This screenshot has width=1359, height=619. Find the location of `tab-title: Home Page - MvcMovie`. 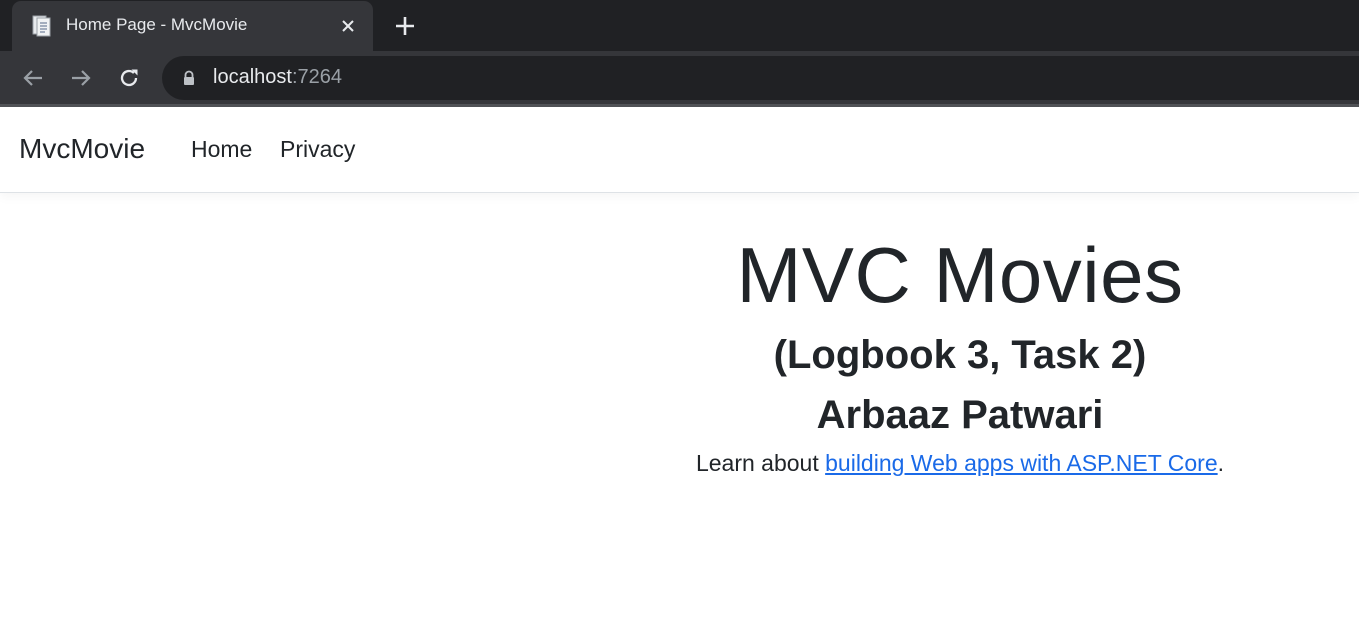

tab-title: Home Page - MvcMovie is located at coordinates (157, 24).